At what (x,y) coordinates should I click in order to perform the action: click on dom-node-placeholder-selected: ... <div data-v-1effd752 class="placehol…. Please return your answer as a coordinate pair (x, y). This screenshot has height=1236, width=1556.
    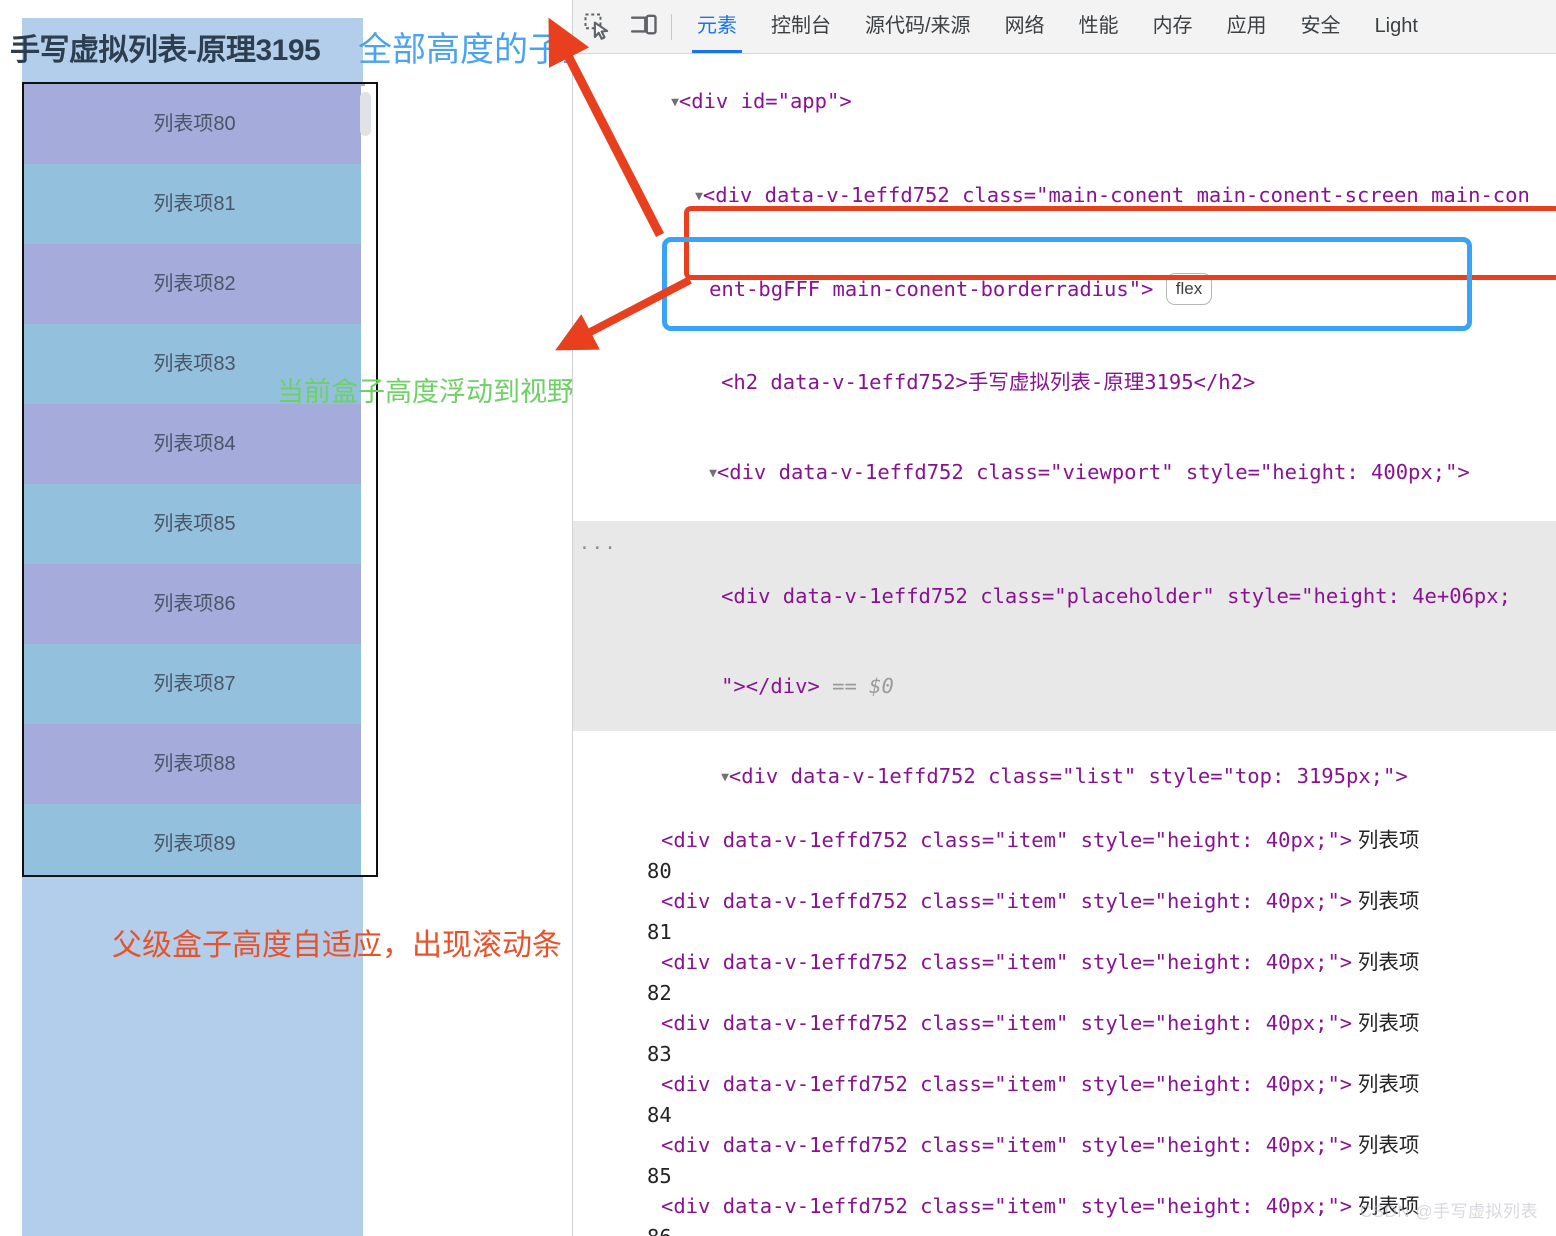
    Looking at the image, I should click on (1064, 581).